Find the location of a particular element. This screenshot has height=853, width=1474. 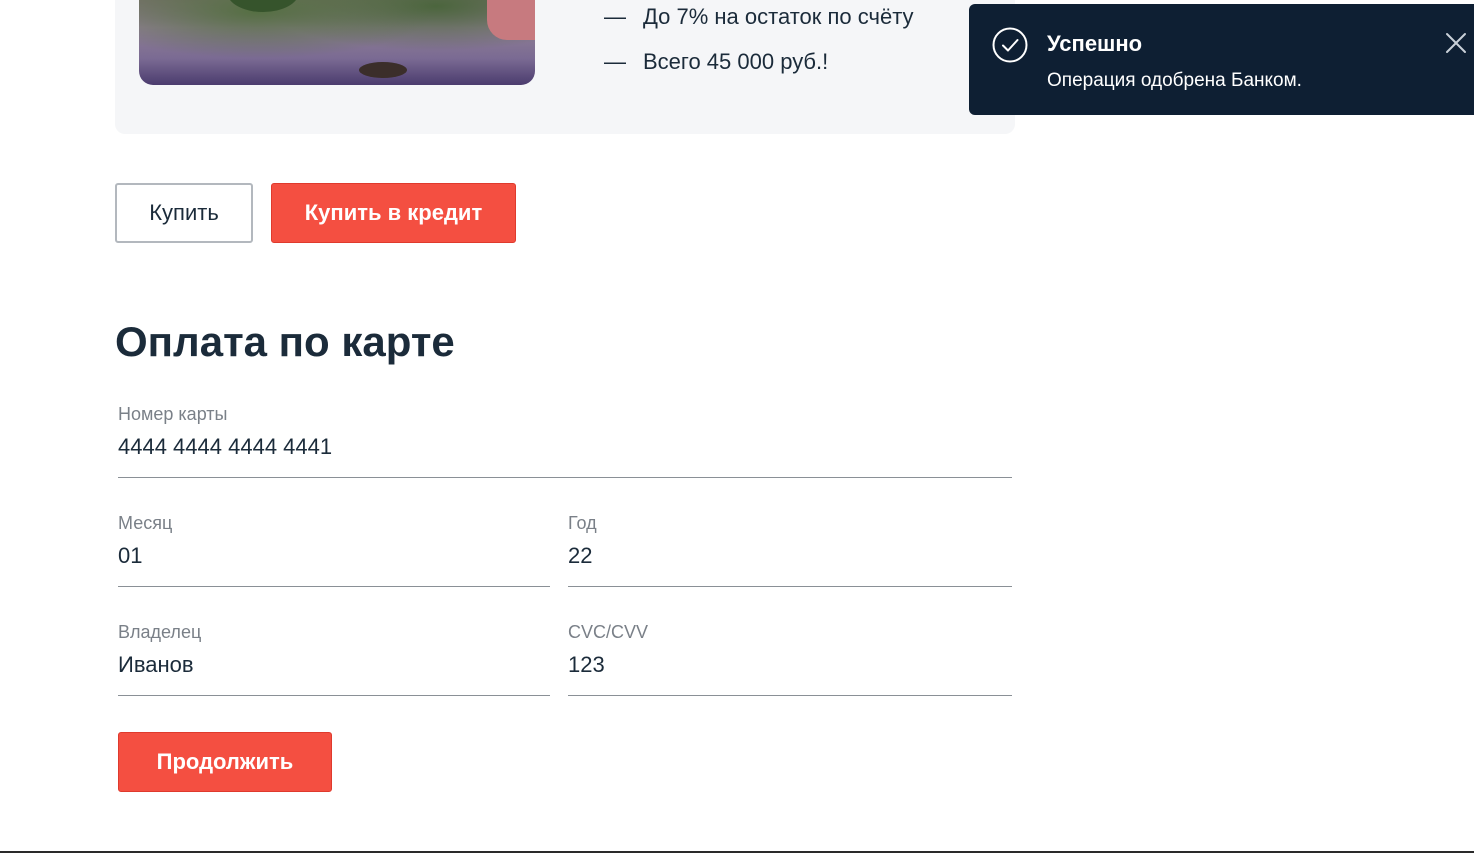

card-number-field: Номер карты 4444 4444 4444 4441 is located at coordinates (565, 441).